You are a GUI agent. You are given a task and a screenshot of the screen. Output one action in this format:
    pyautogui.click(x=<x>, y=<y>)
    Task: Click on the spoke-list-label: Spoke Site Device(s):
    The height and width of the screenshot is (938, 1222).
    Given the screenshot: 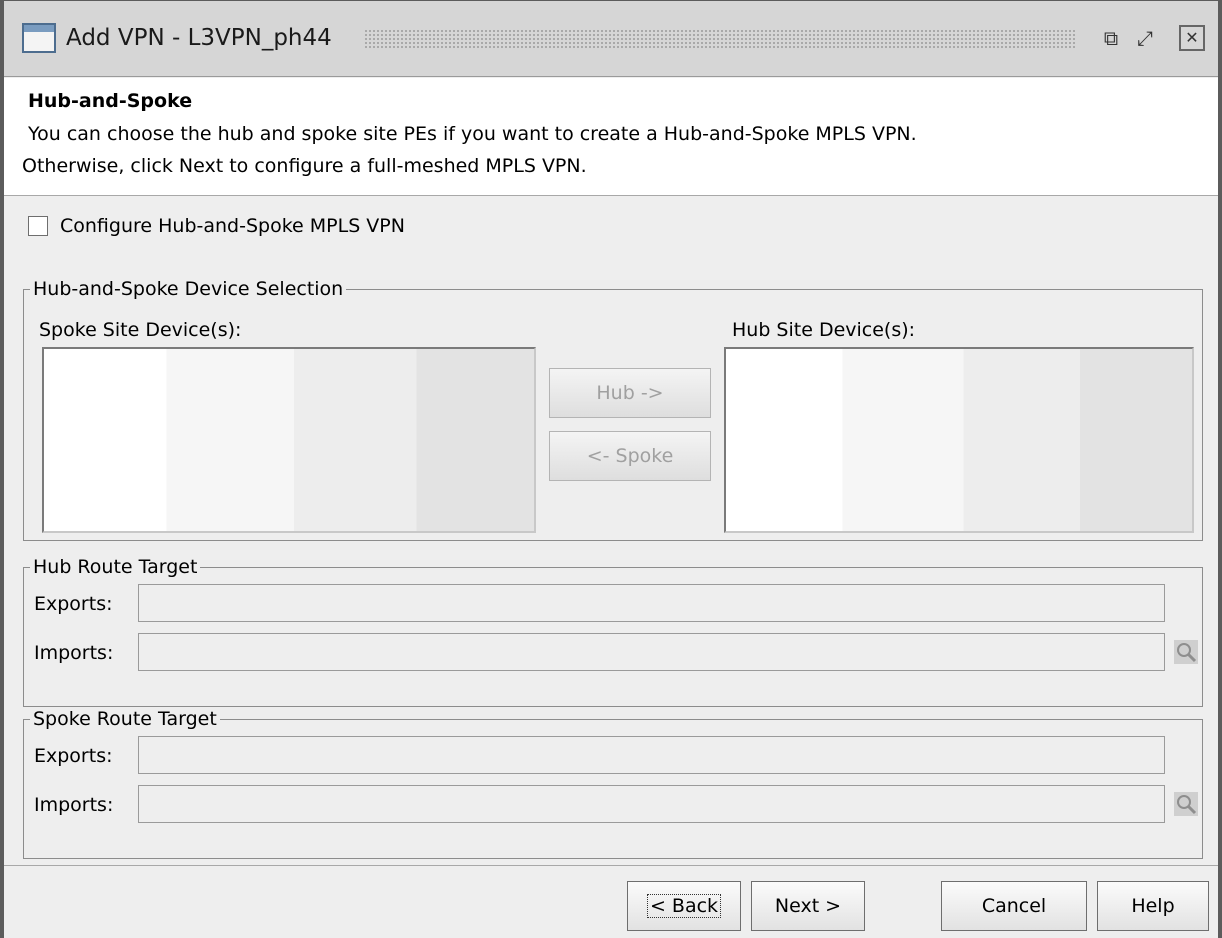 What is the action you would take?
    pyautogui.click(x=140, y=330)
    